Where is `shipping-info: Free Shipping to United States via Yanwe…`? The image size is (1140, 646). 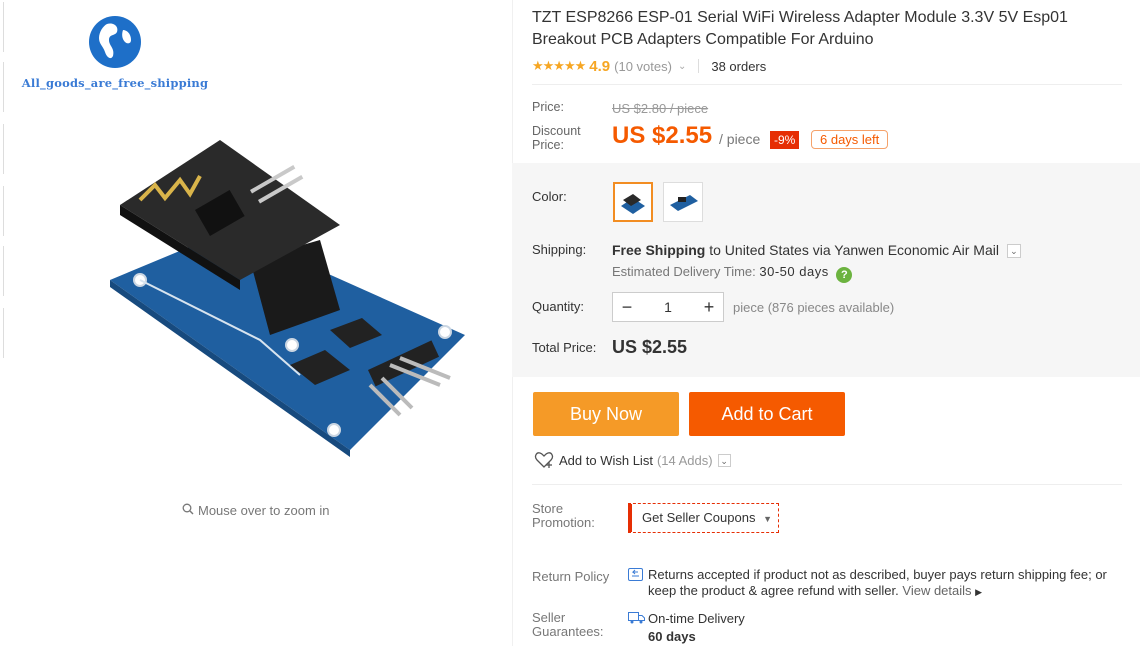 shipping-info: Free Shipping to United States via Yanwe… is located at coordinates (816, 250).